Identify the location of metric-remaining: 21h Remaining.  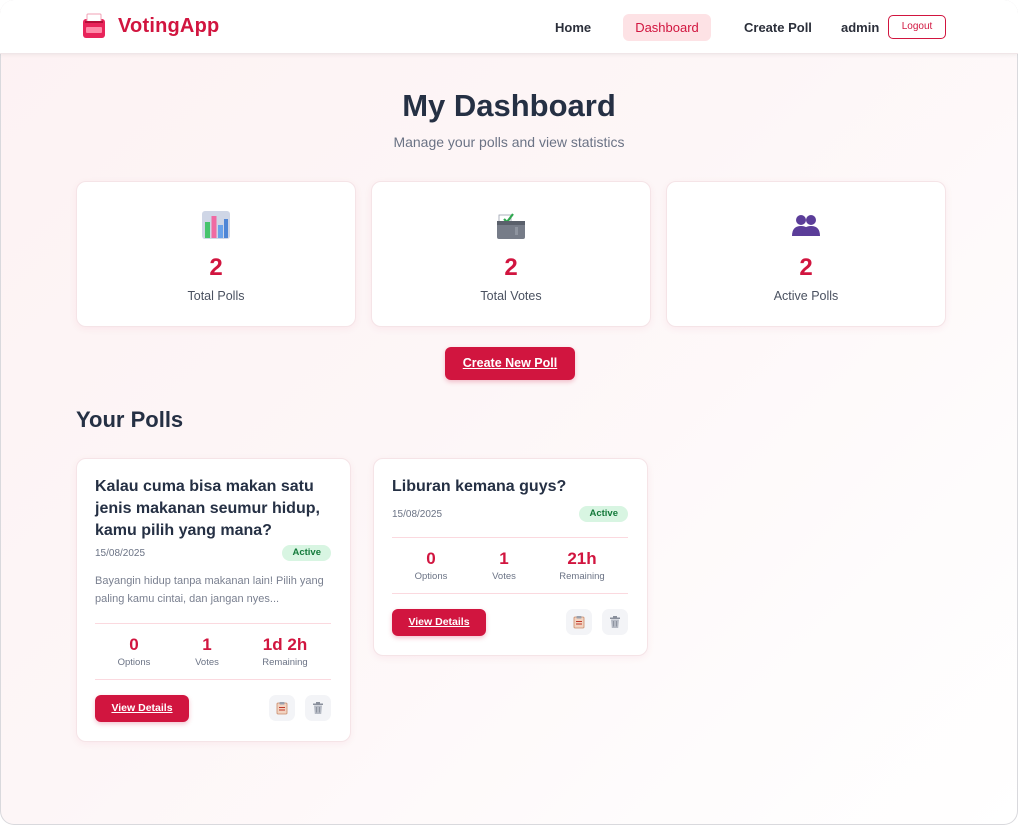
(582, 565).